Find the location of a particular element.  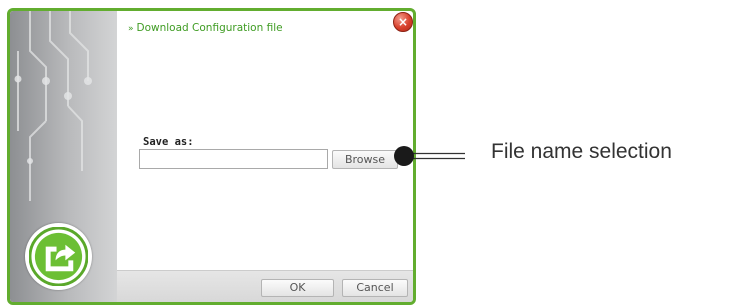

callout-label: File name selection is located at coordinates (581, 151).